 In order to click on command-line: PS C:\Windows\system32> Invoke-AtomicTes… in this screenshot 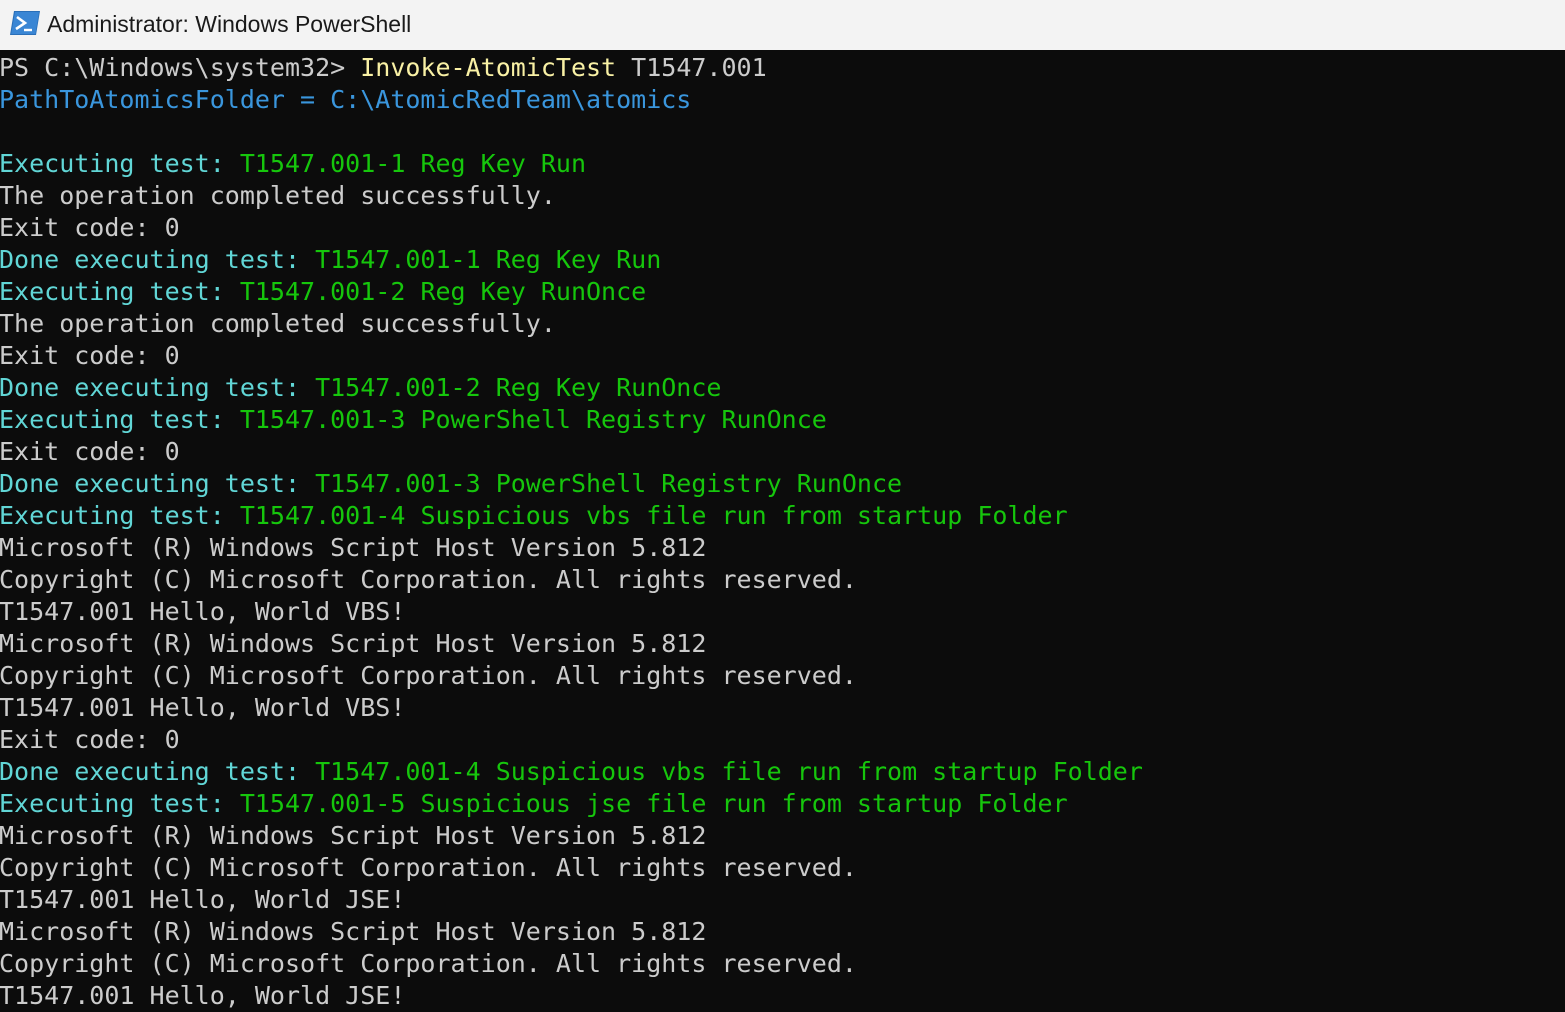, I will do `click(383, 68)`.